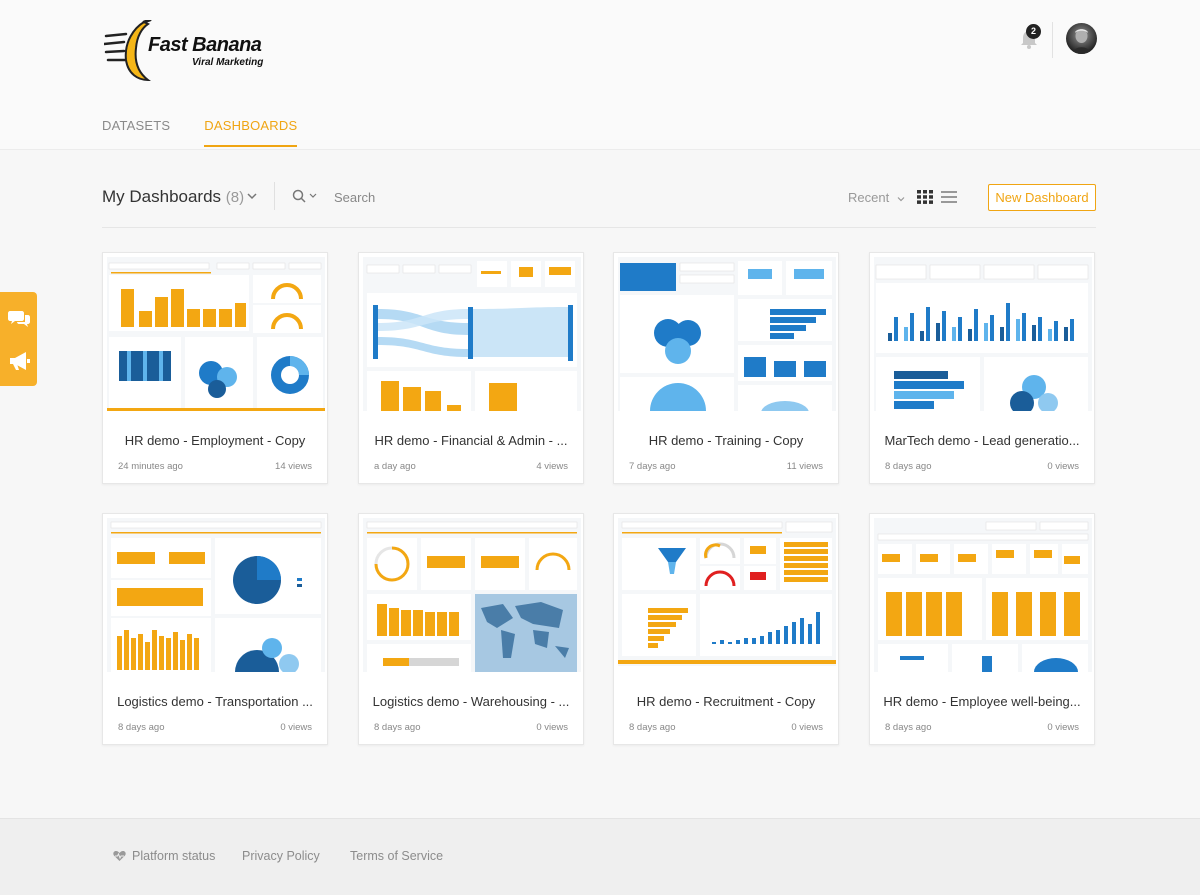 The image size is (1200, 895). I want to click on card-views: 11 views, so click(804, 466).